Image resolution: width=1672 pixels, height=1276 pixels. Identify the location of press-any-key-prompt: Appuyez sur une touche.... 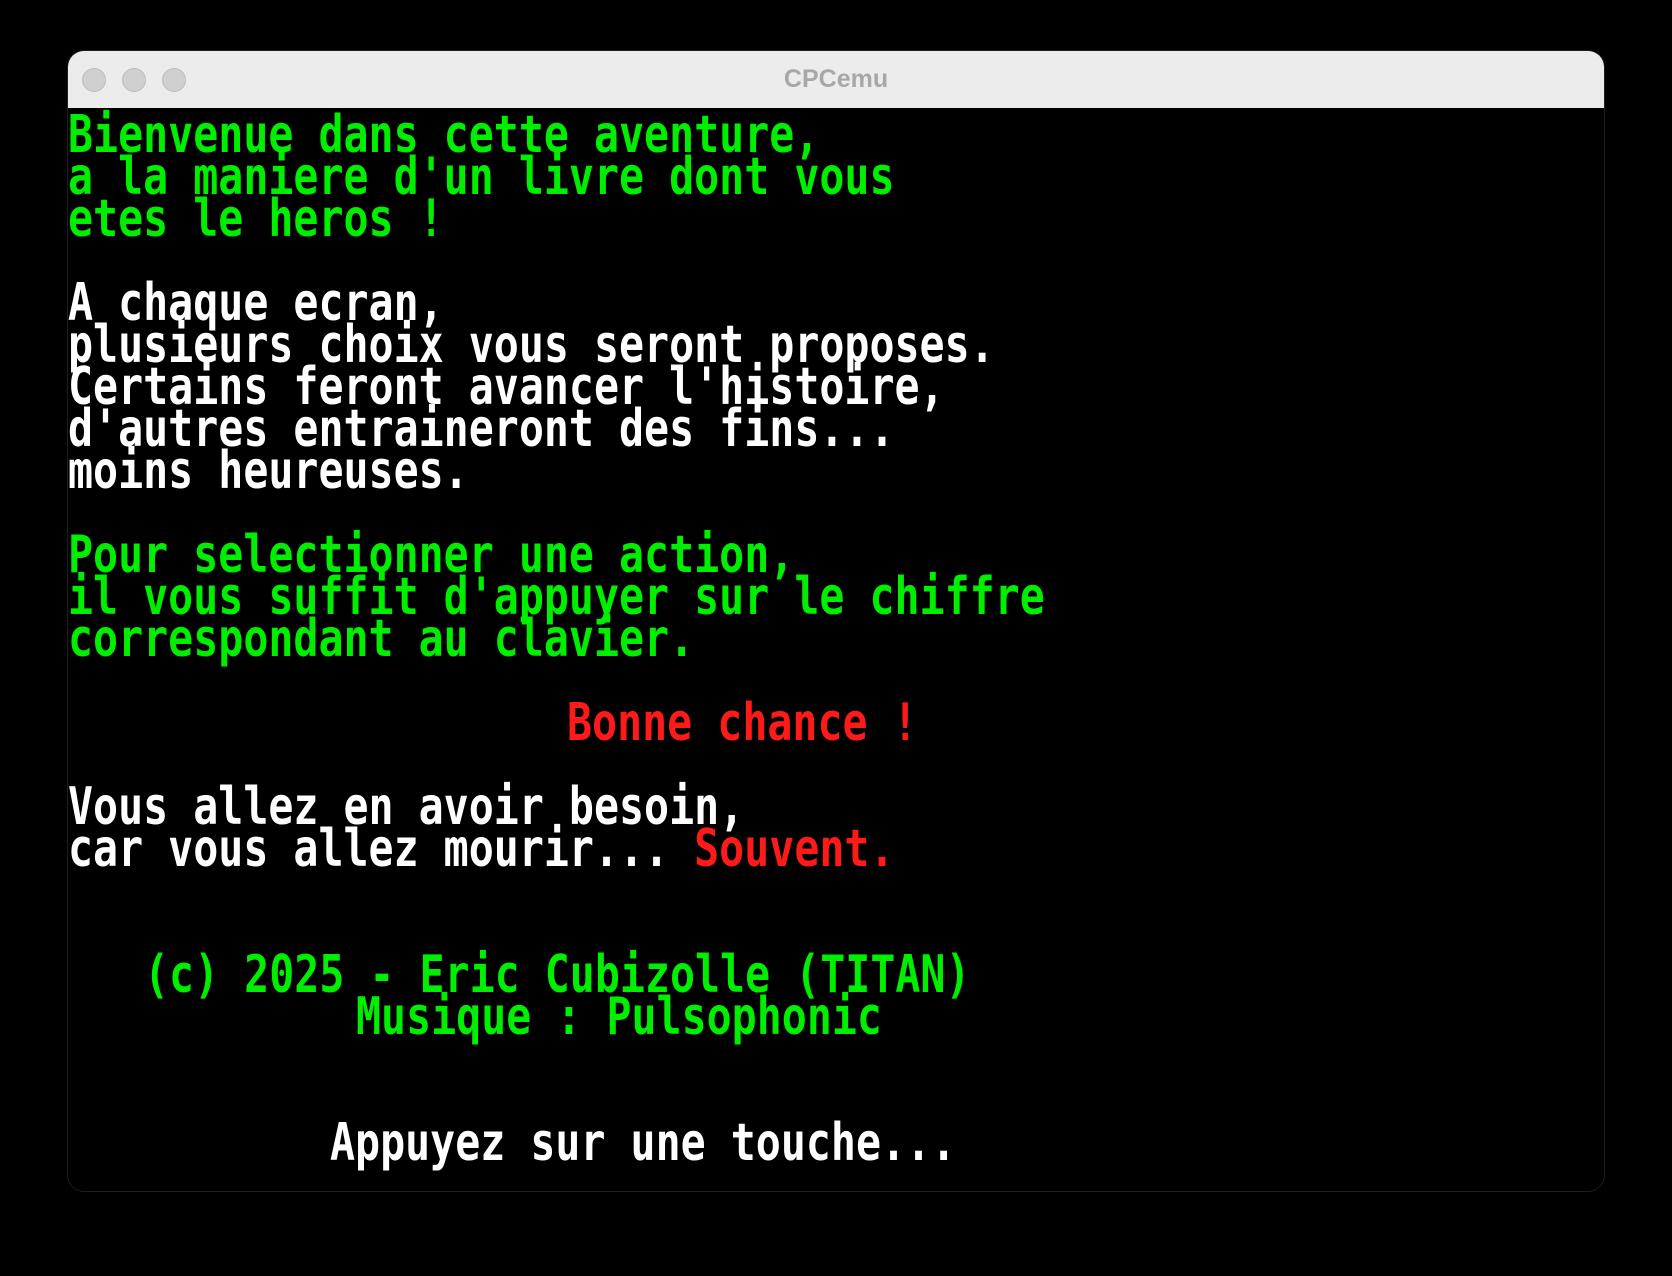
(643, 1143).